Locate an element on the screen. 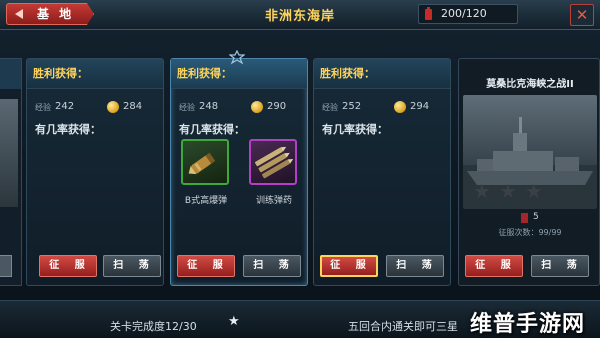 The height and width of the screenshot is (338, 600). gold-value: 284 is located at coordinates (133, 106).